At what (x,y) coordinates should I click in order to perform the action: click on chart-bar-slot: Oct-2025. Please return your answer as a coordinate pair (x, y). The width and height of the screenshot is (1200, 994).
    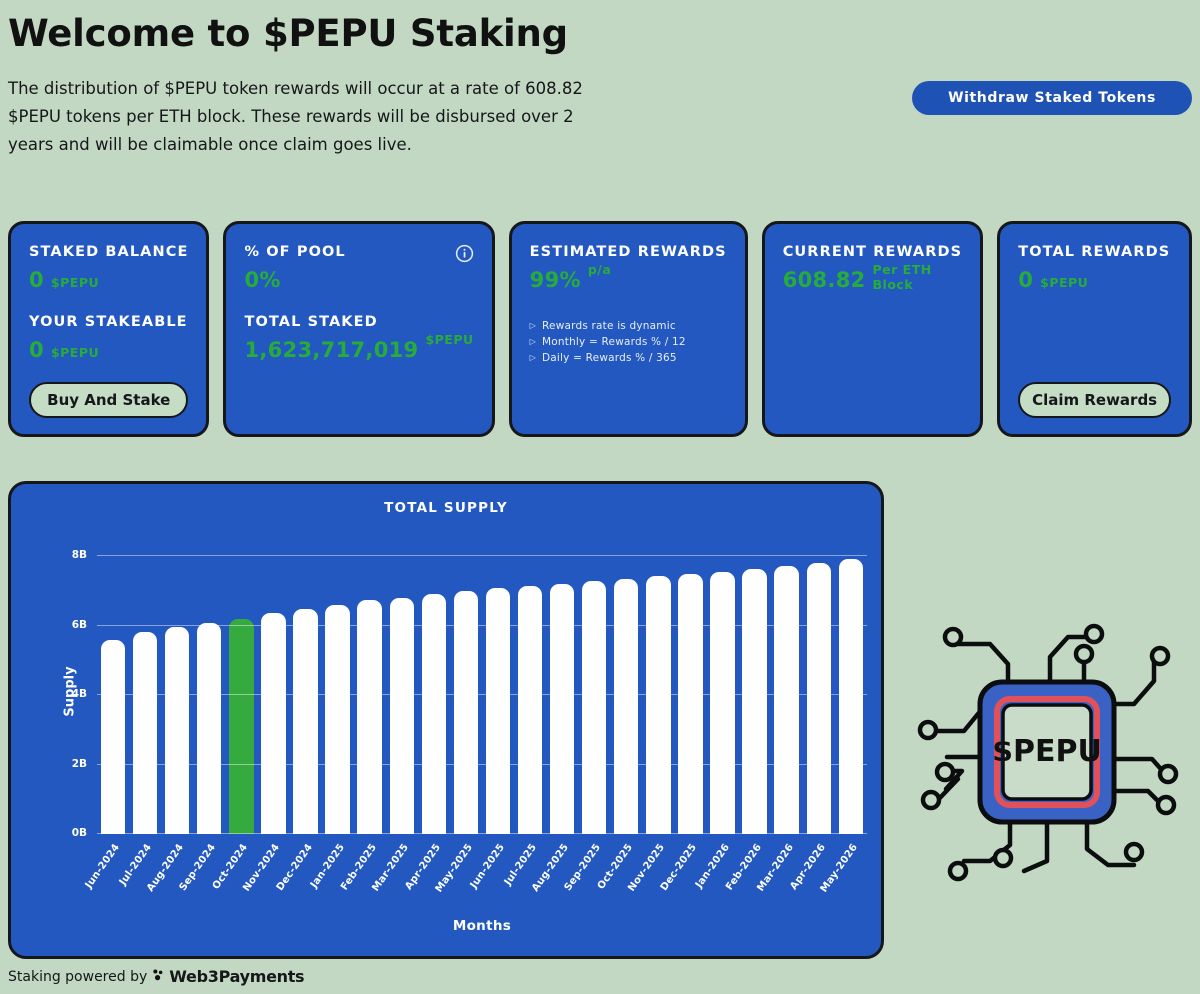
    Looking at the image, I should click on (619, 724).